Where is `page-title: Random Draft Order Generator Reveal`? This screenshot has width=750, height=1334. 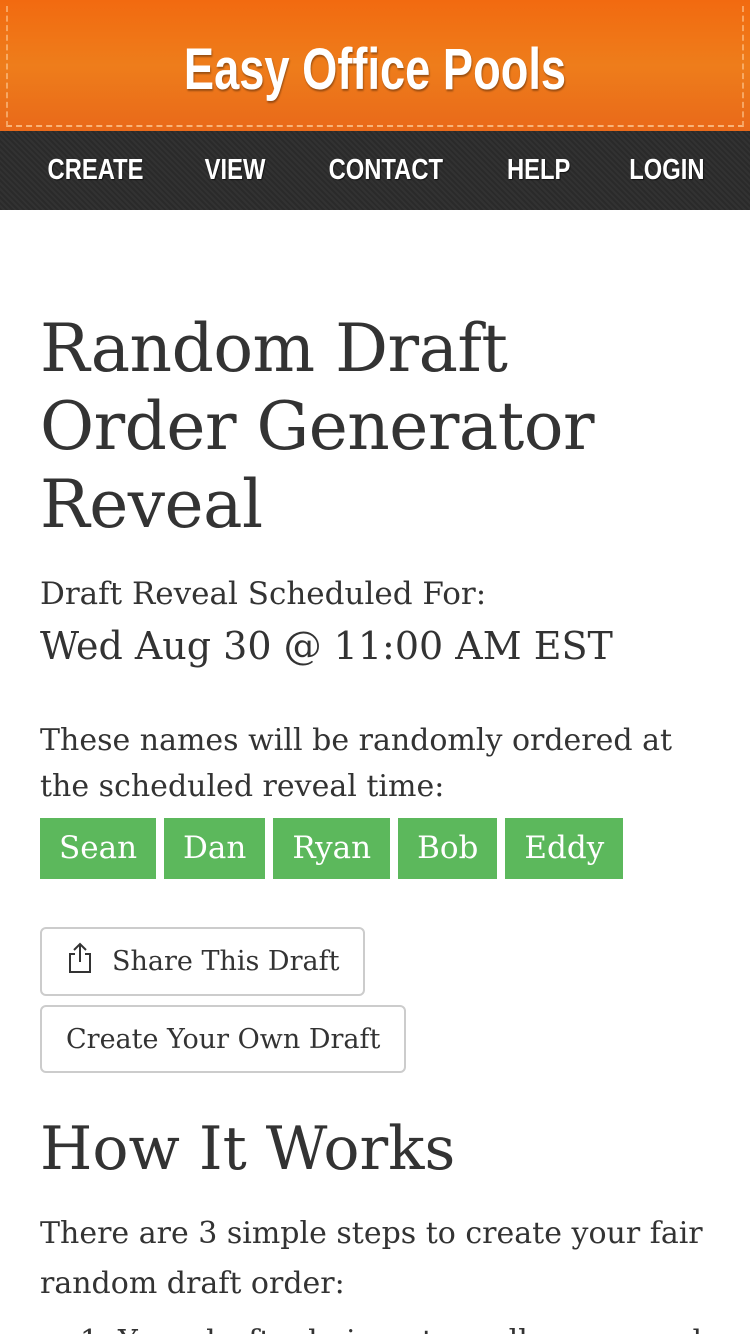
page-title: Random Draft Order Generator Reveal is located at coordinates (317, 426).